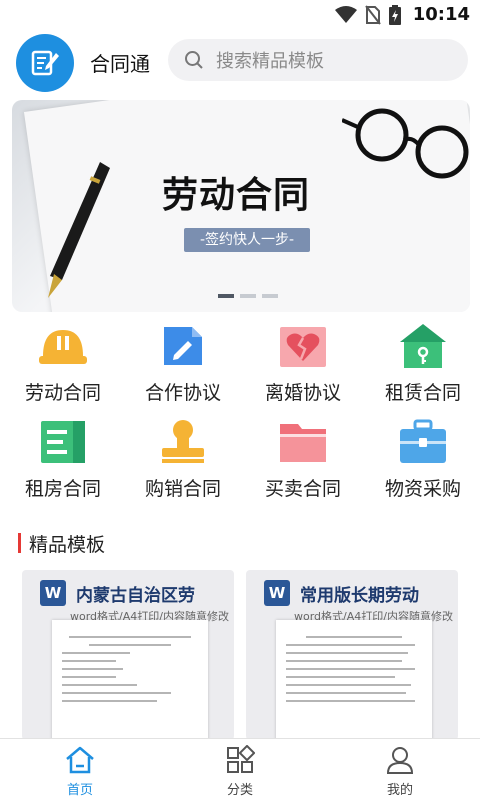 The image size is (480, 800). Describe the element at coordinates (405, 143) in the screenshot. I see `glasses-icon` at that location.